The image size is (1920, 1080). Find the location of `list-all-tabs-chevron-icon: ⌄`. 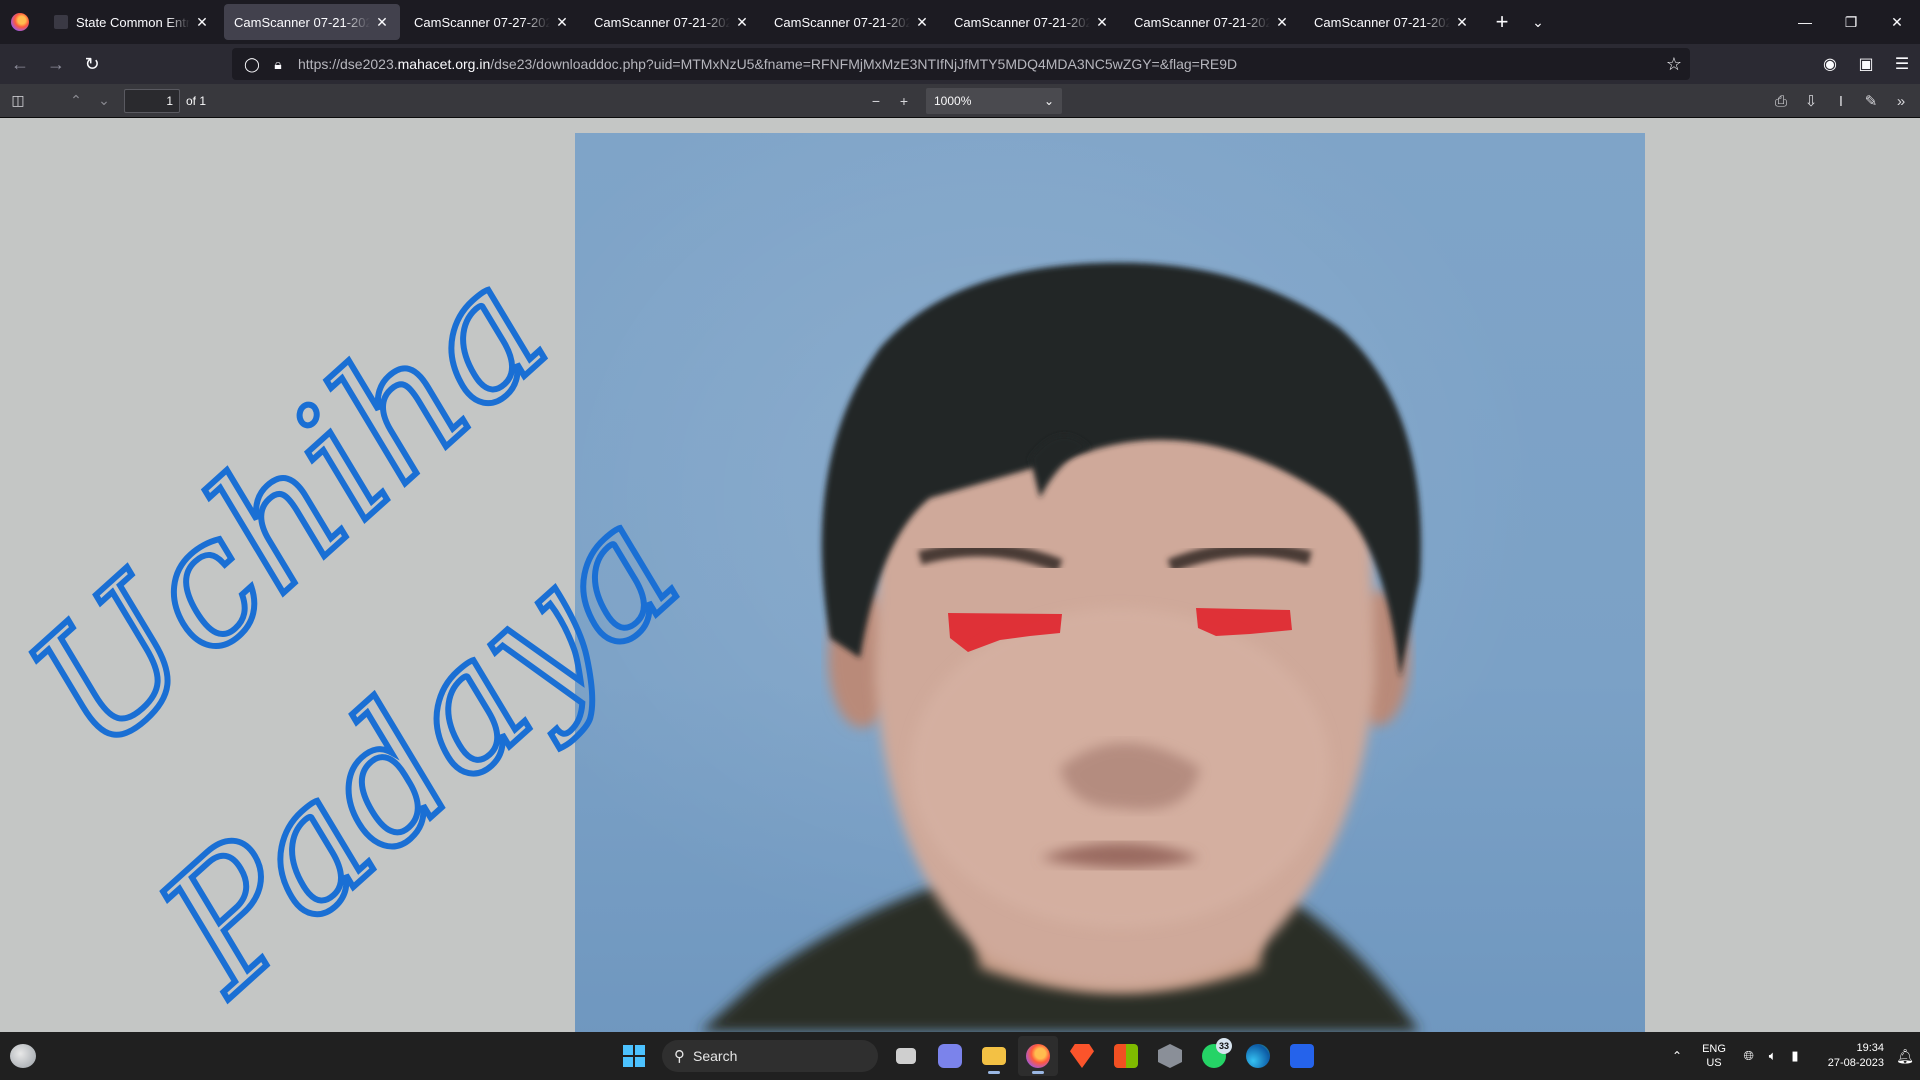

list-all-tabs-chevron-icon: ⌄ is located at coordinates (1538, 22).